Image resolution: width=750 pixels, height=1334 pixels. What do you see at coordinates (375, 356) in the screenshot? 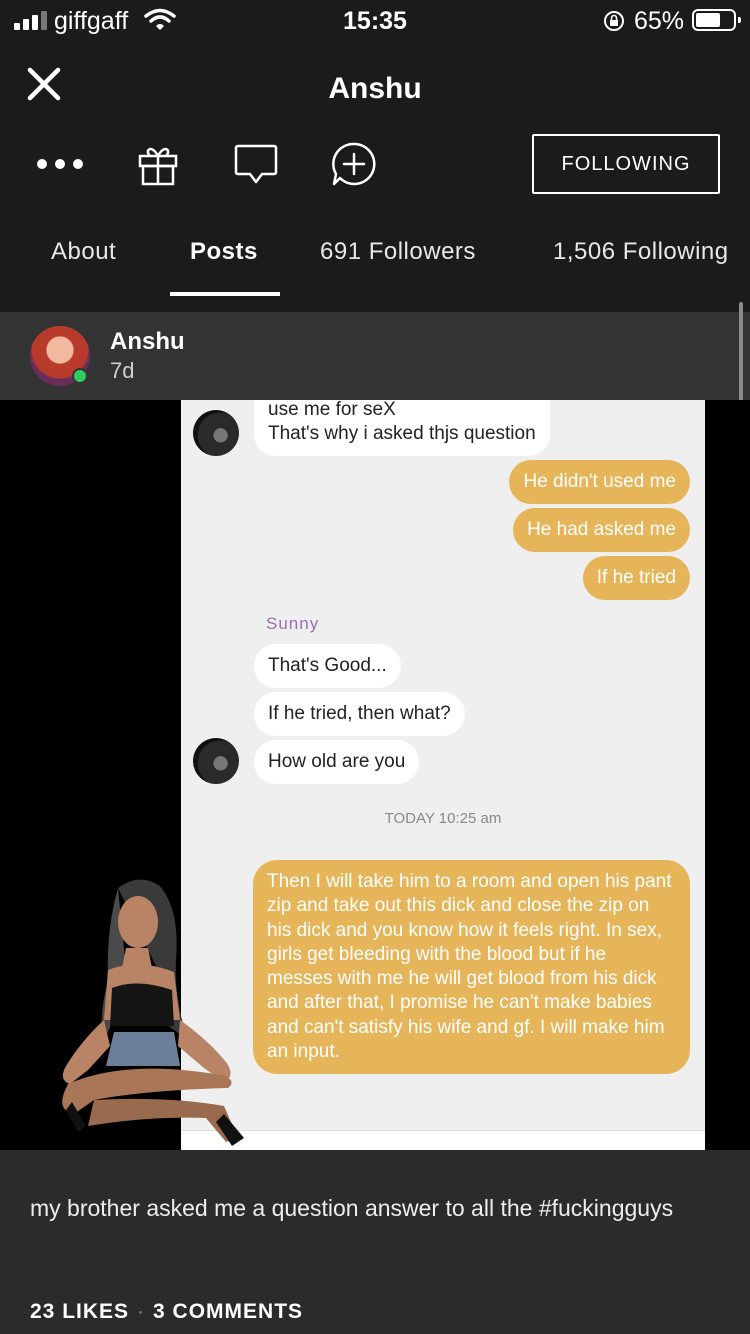
I see `post-header: Anshu 7d` at bounding box center [375, 356].